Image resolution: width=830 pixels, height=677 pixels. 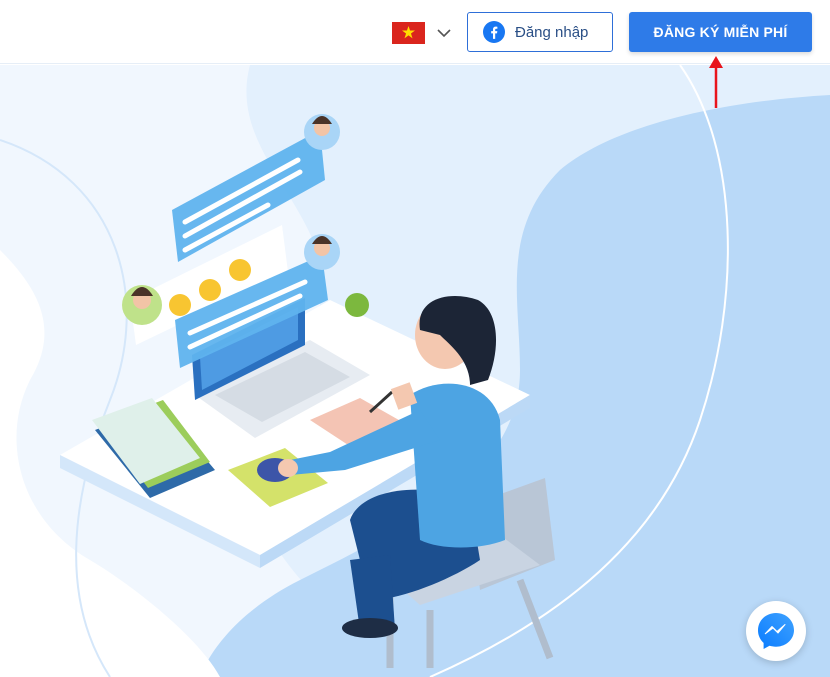 I want to click on vietnam-flag-icon, so click(x=408, y=33).